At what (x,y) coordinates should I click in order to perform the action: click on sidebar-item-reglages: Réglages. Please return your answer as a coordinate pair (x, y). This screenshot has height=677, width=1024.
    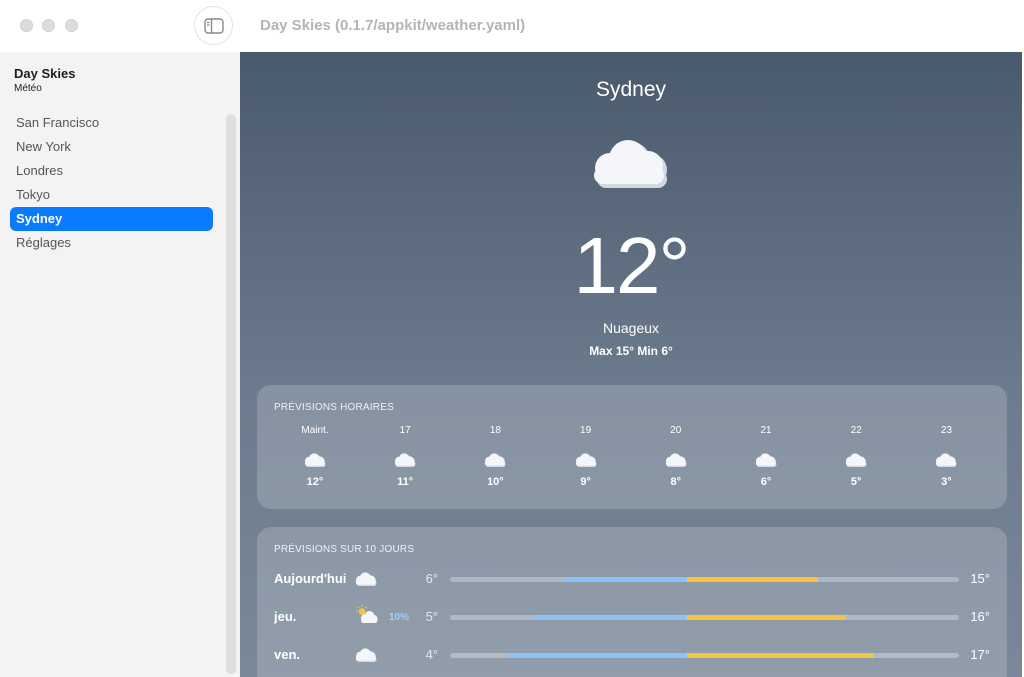
    Looking at the image, I should click on (111, 243).